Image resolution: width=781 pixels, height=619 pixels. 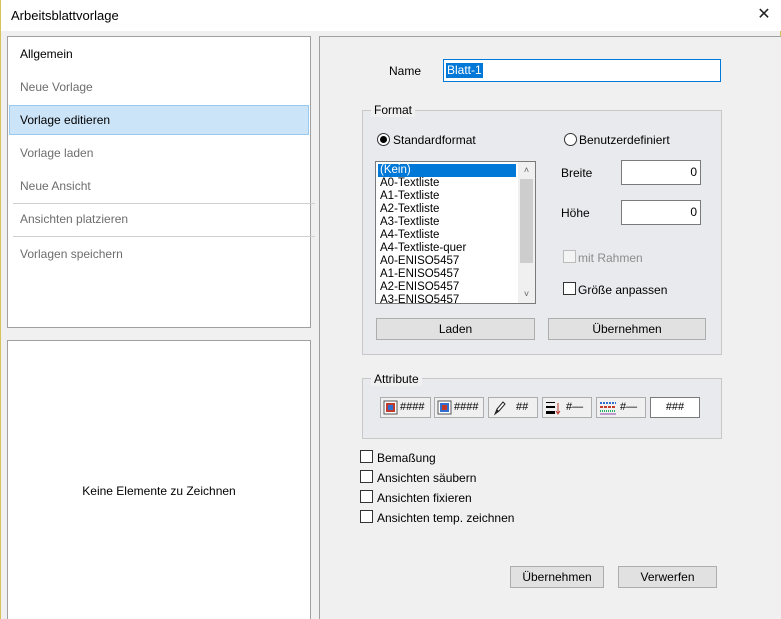 I want to click on attribute-color-alt-text: ####, so click(x=466, y=407).